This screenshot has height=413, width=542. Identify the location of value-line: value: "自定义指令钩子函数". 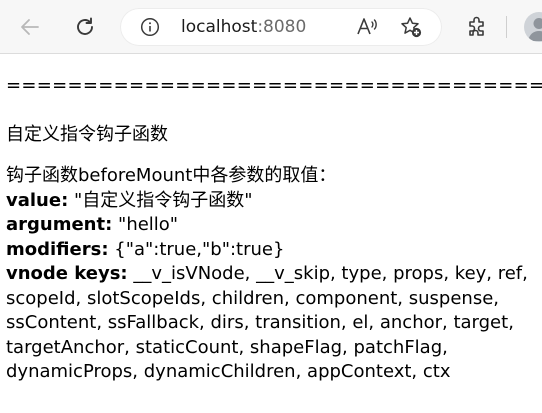
(274, 201).